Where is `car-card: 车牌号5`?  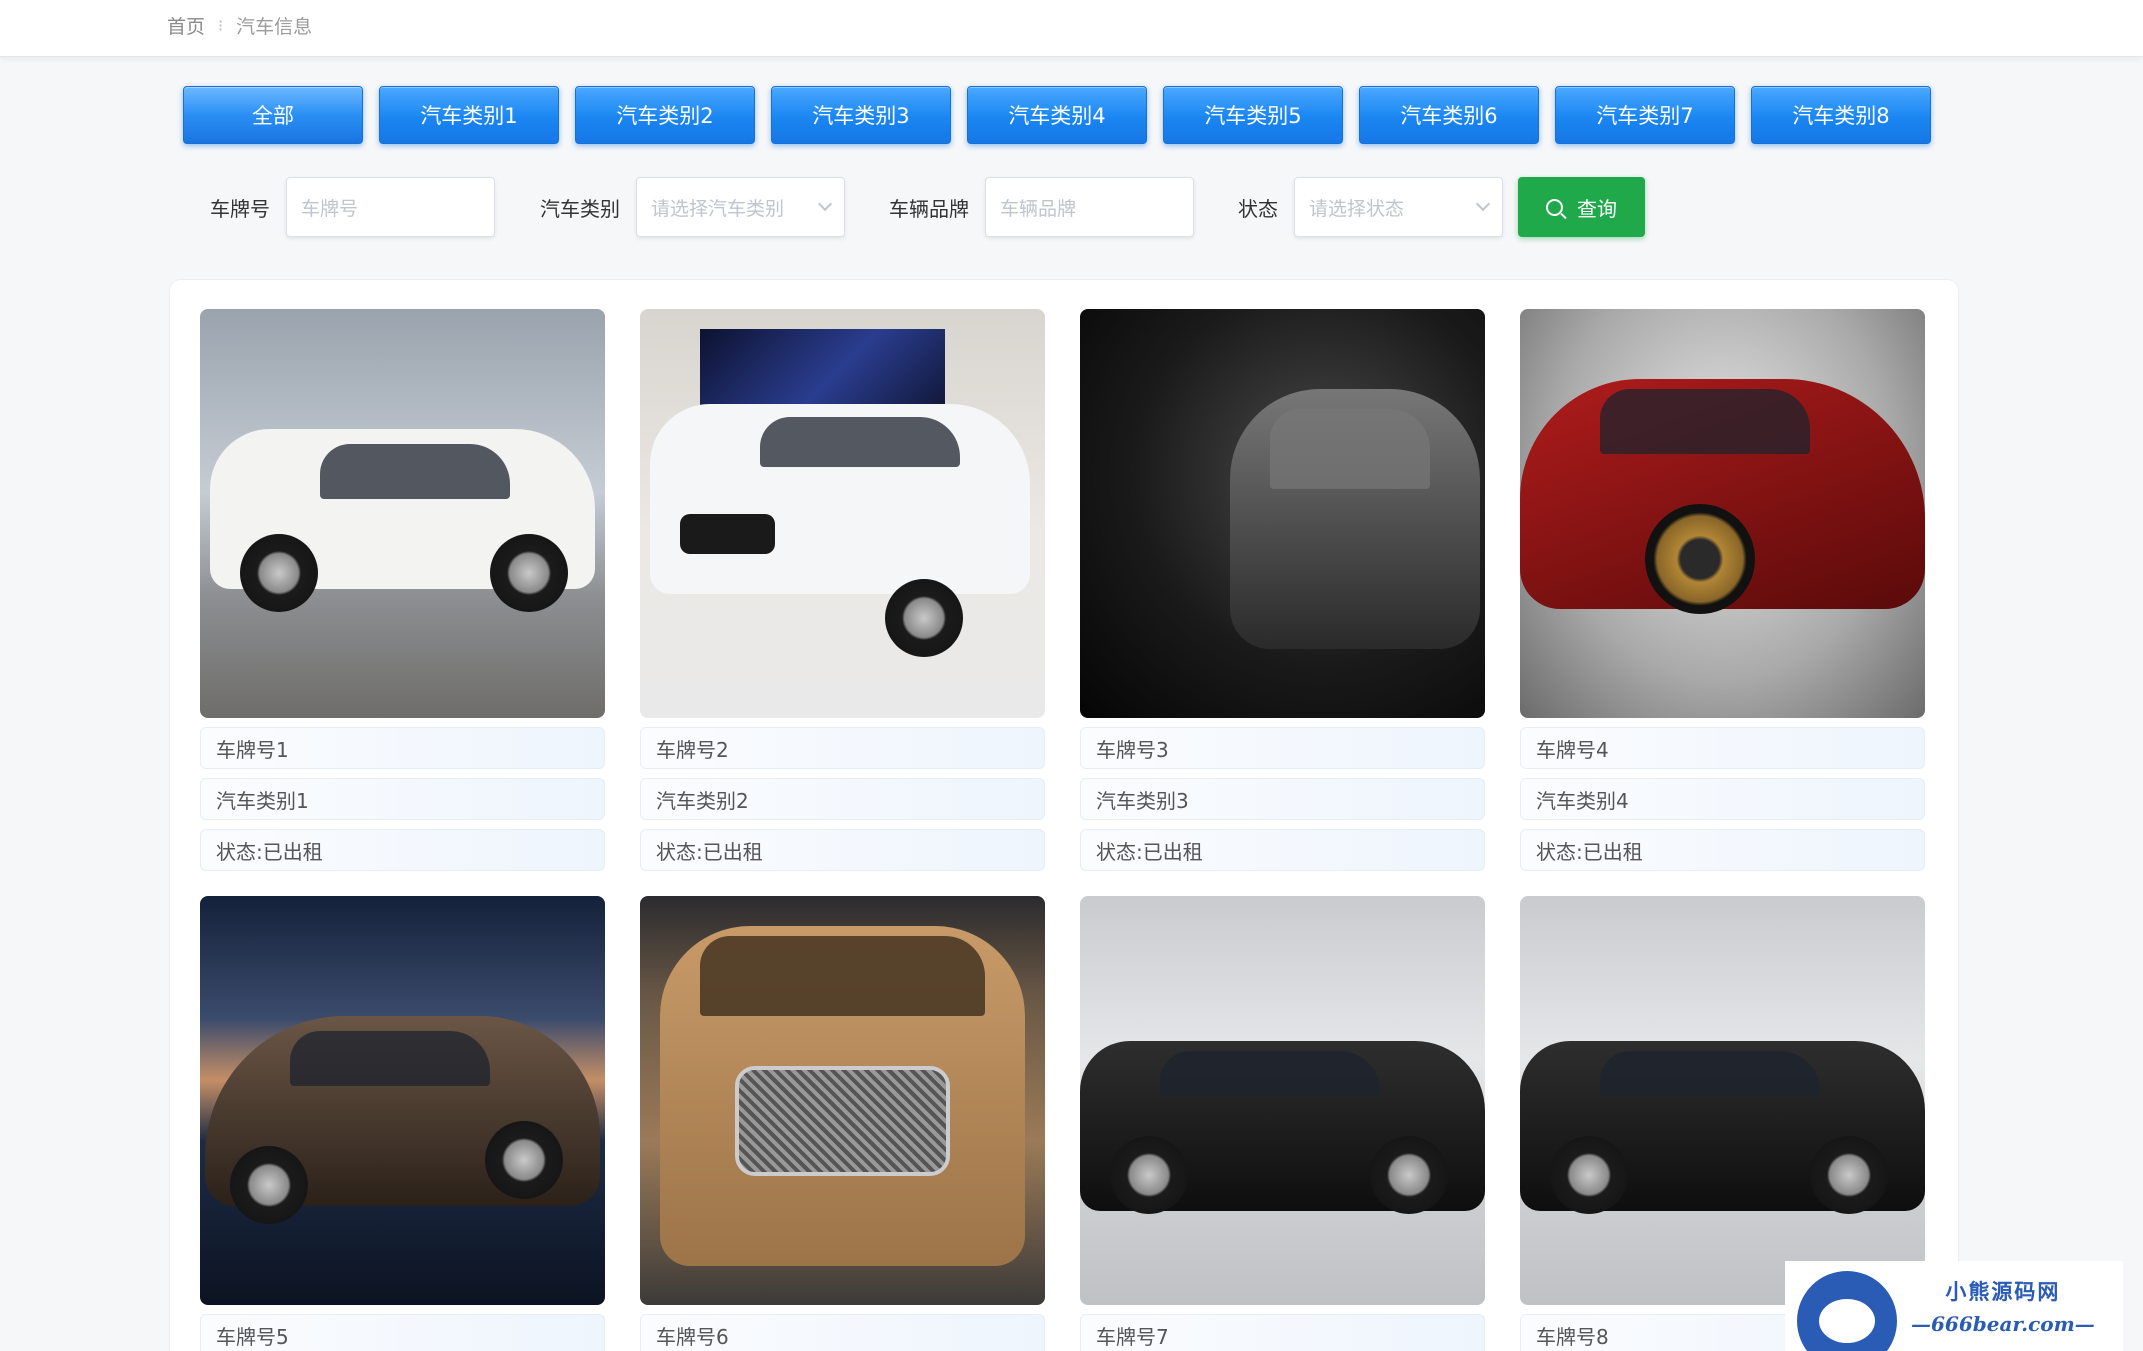
car-card: 车牌号5 is located at coordinates (402, 1123).